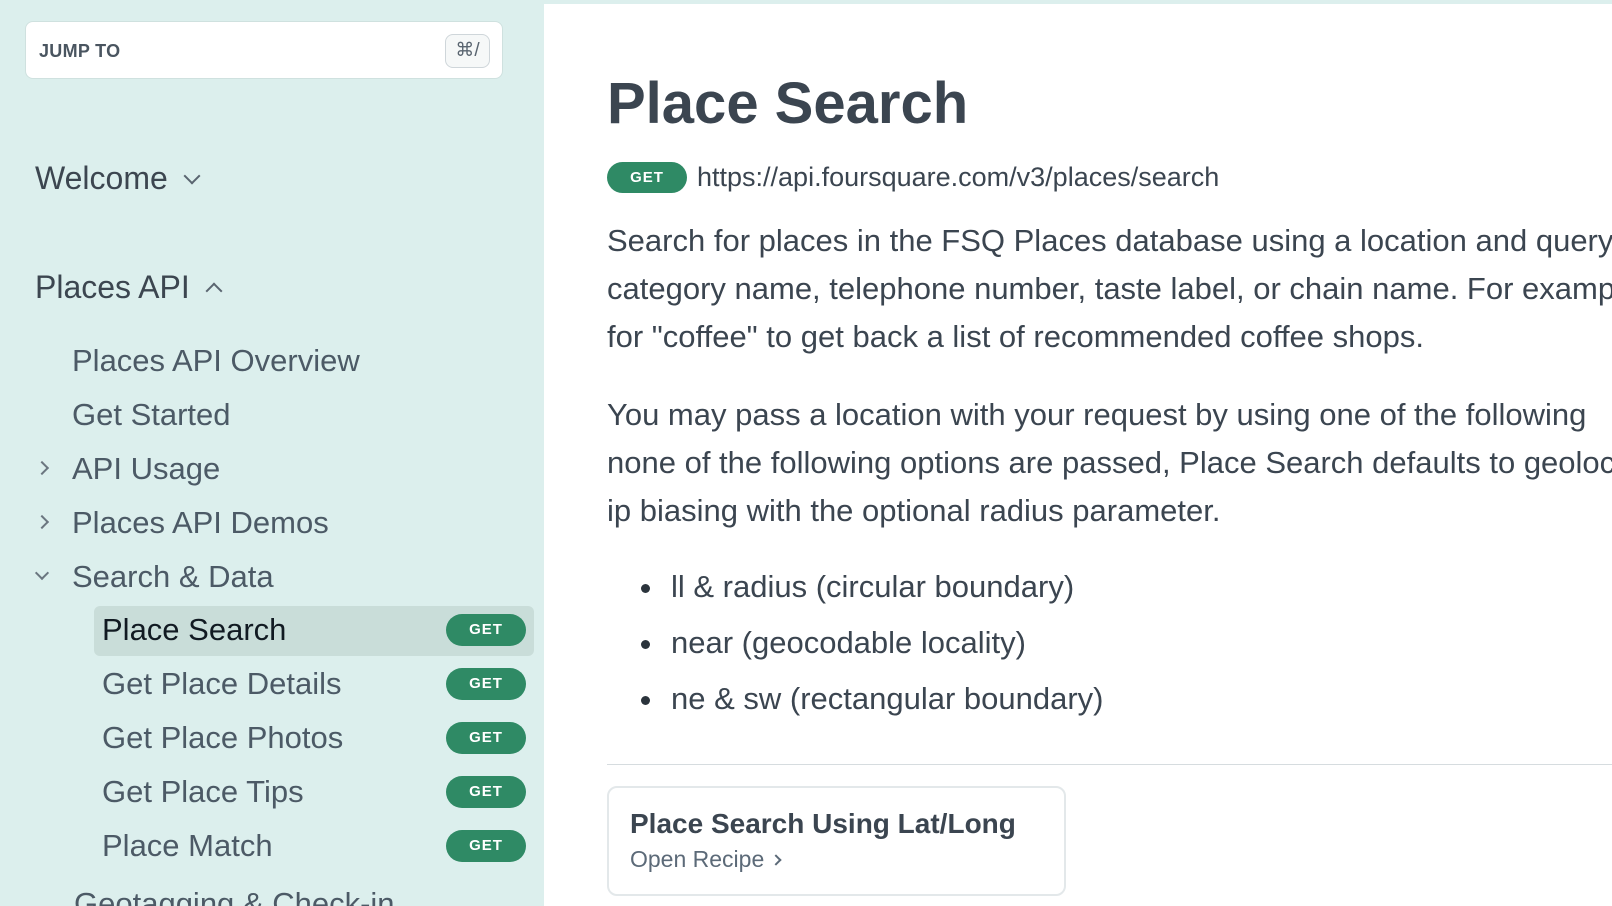 Image resolution: width=1612 pixels, height=906 pixels. I want to click on chevron-up-icon, so click(214, 290).